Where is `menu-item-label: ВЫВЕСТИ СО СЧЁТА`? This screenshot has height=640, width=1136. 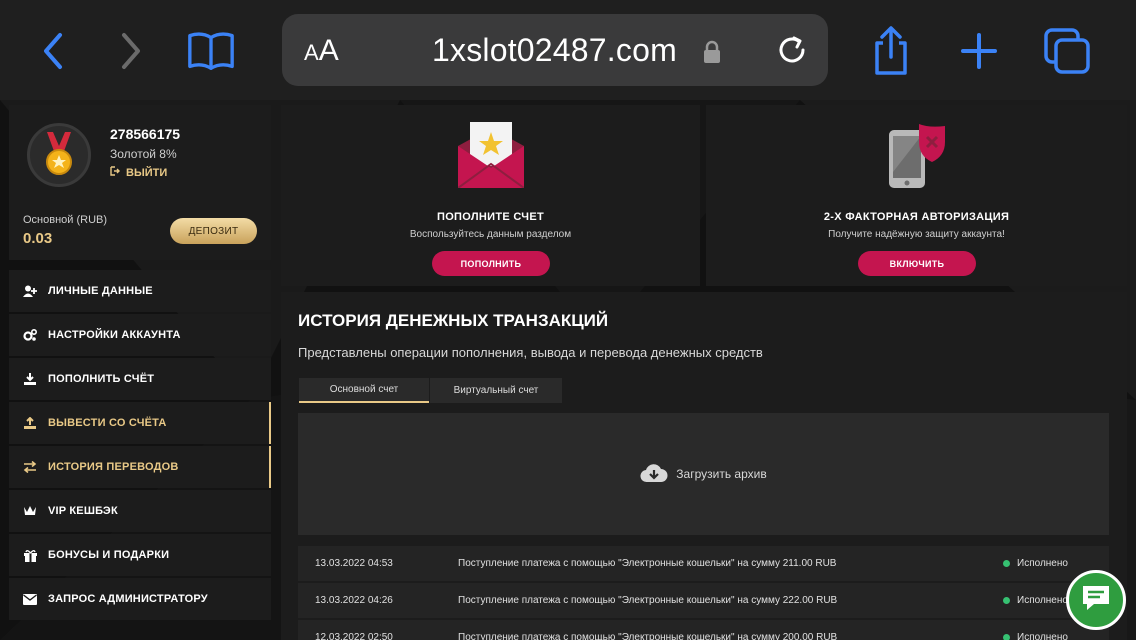 menu-item-label: ВЫВЕСТИ СО СЧЁТА is located at coordinates (107, 423).